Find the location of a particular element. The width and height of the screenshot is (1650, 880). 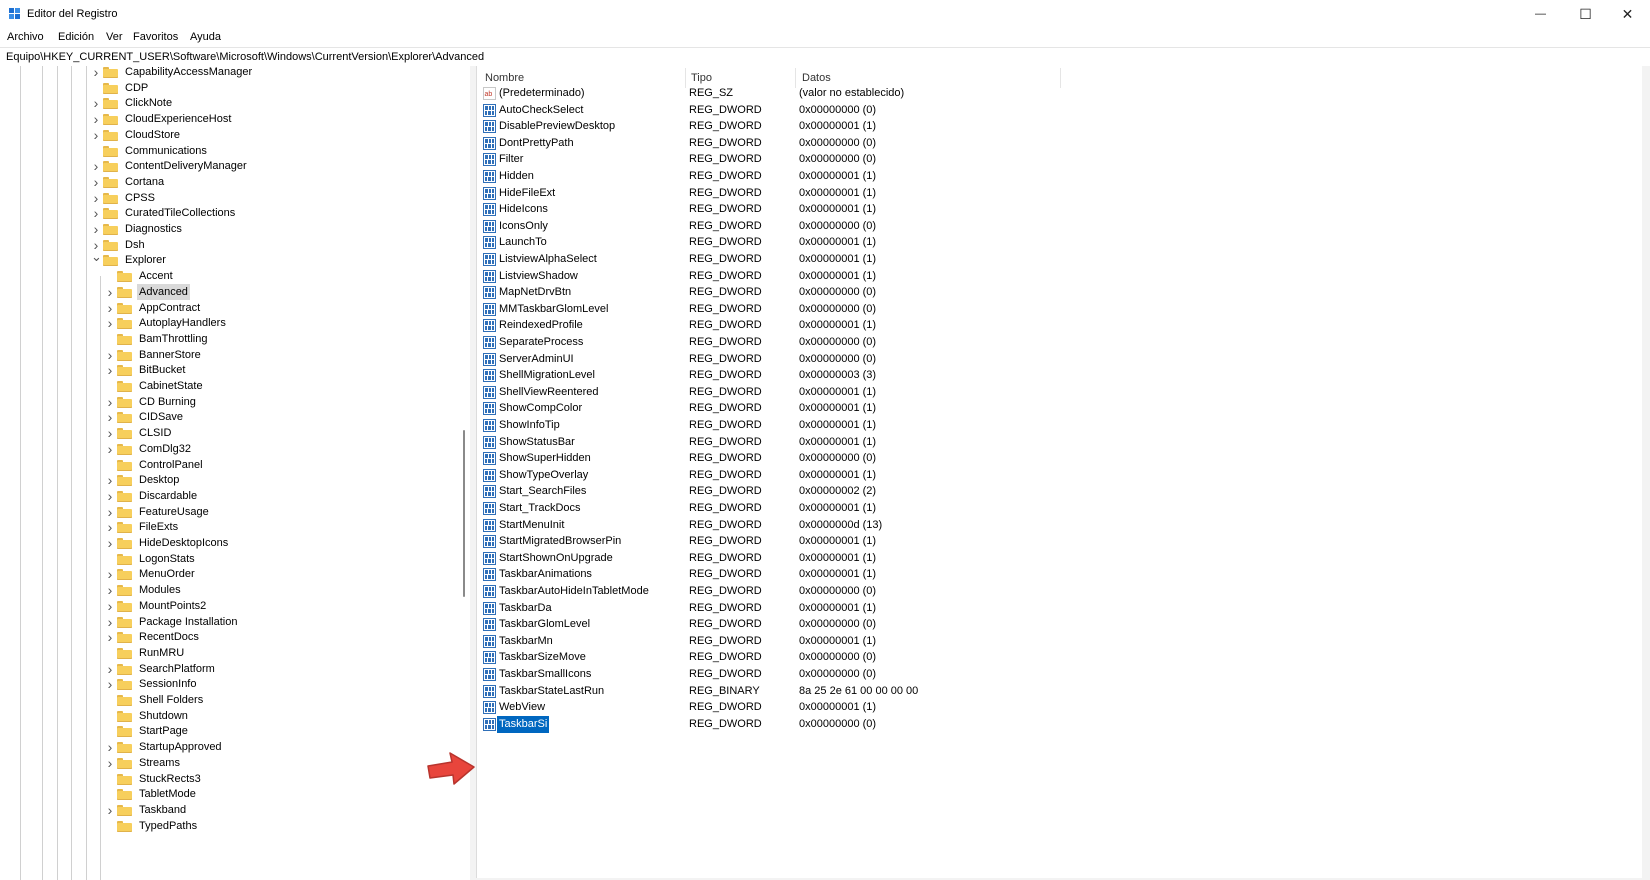

value-row: SeparateProcess REG_DWORD 0x00000000 (0) is located at coordinates (1060, 342).